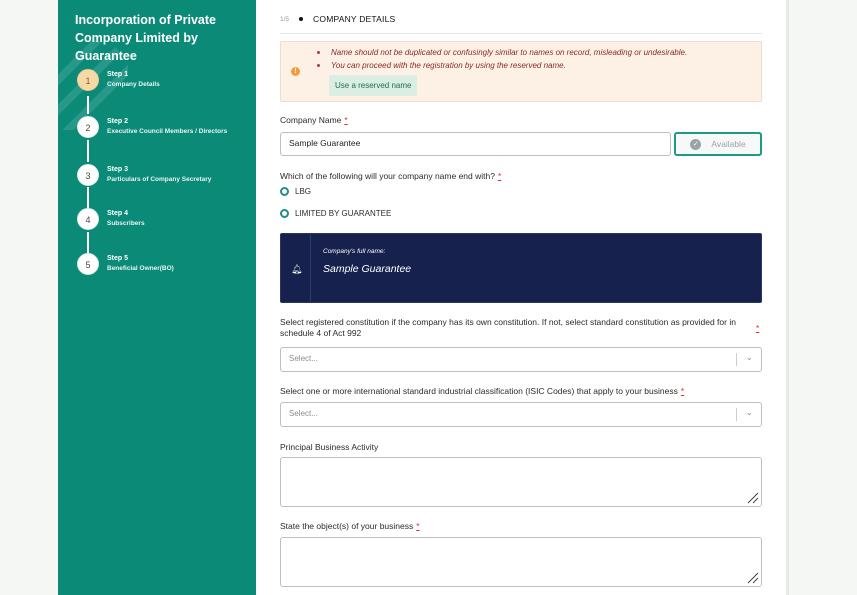 Image resolution: width=857 pixels, height=595 pixels. What do you see at coordinates (88, 175) in the screenshot?
I see `step-number: 3` at bounding box center [88, 175].